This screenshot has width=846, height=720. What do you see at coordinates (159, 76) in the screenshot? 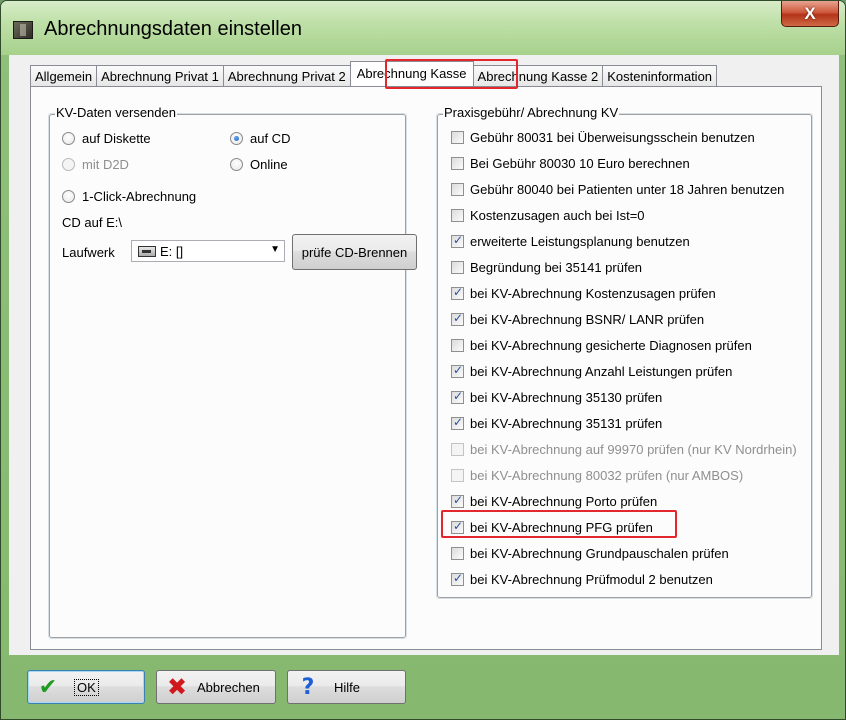
I see `tab-abrechnung-privat-1: Abrechnung Privat 1` at bounding box center [159, 76].